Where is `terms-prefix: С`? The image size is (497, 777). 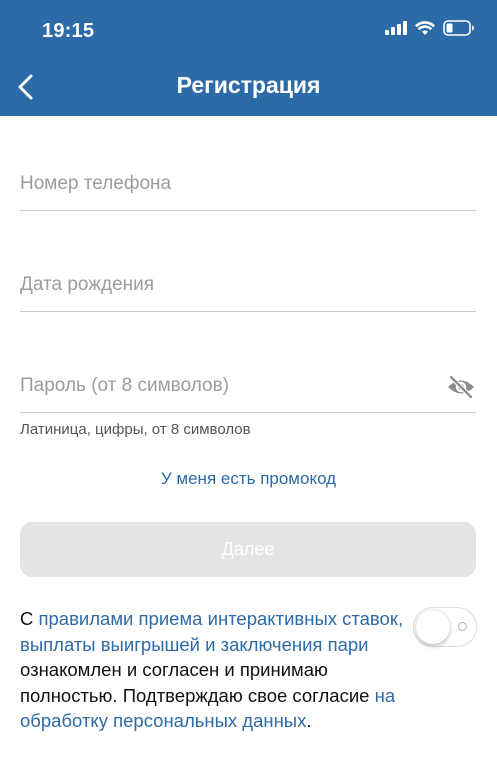 terms-prefix: С is located at coordinates (29, 618).